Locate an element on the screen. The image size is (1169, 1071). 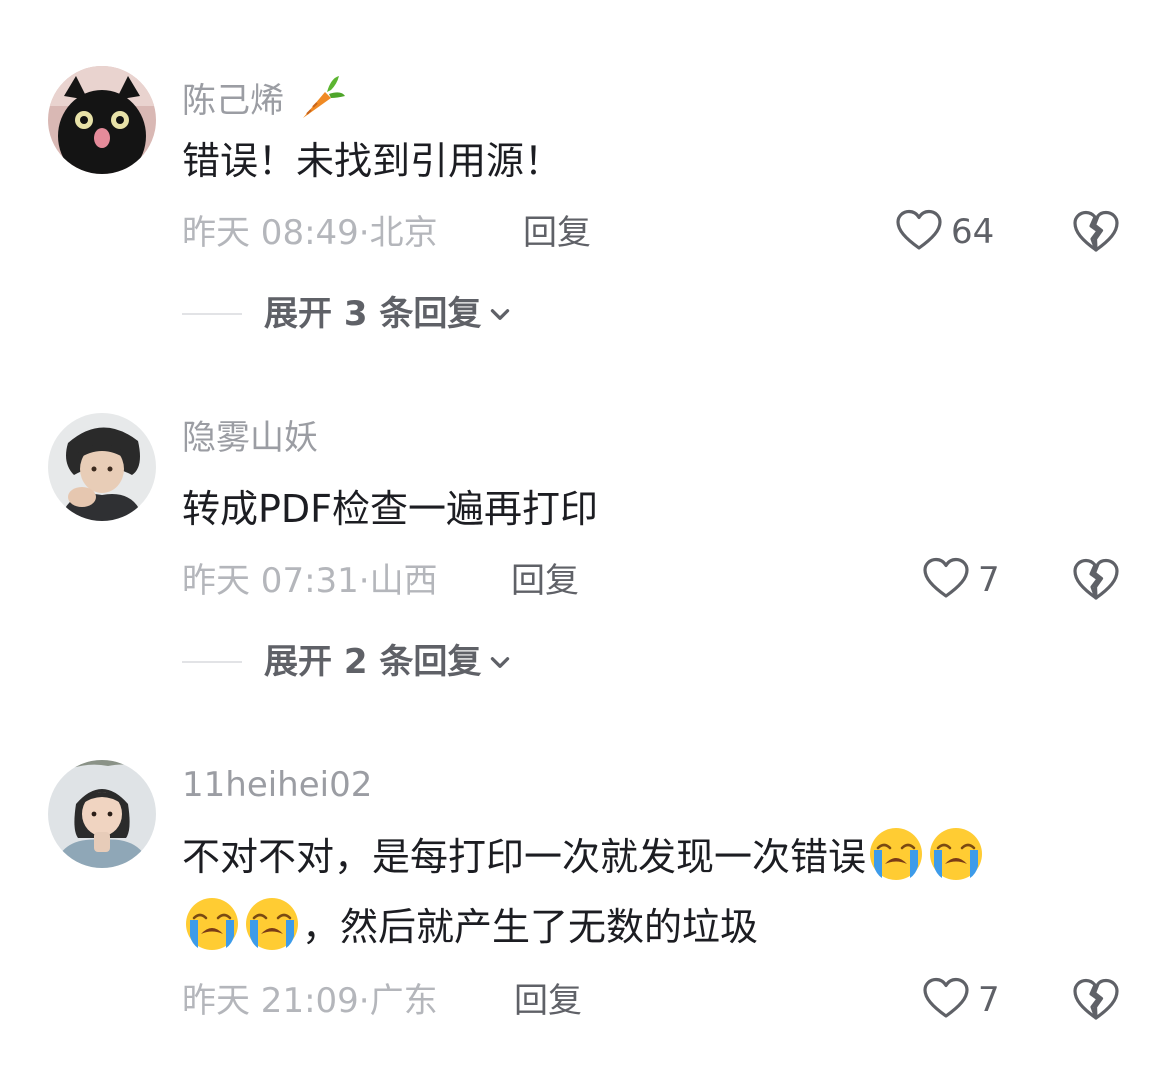
like-count: 7 is located at coordinates (989, 1000).